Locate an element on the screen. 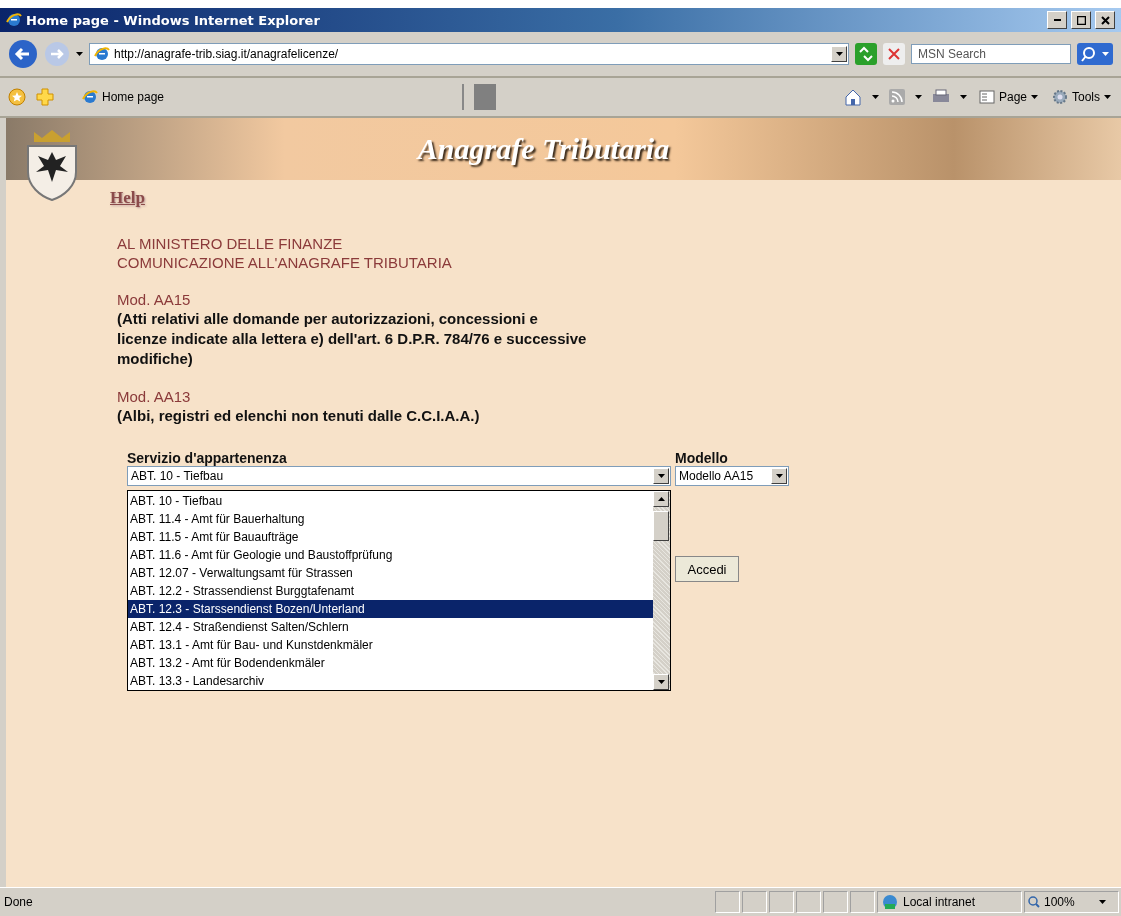  submit-button: Accedi is located at coordinates (707, 569).